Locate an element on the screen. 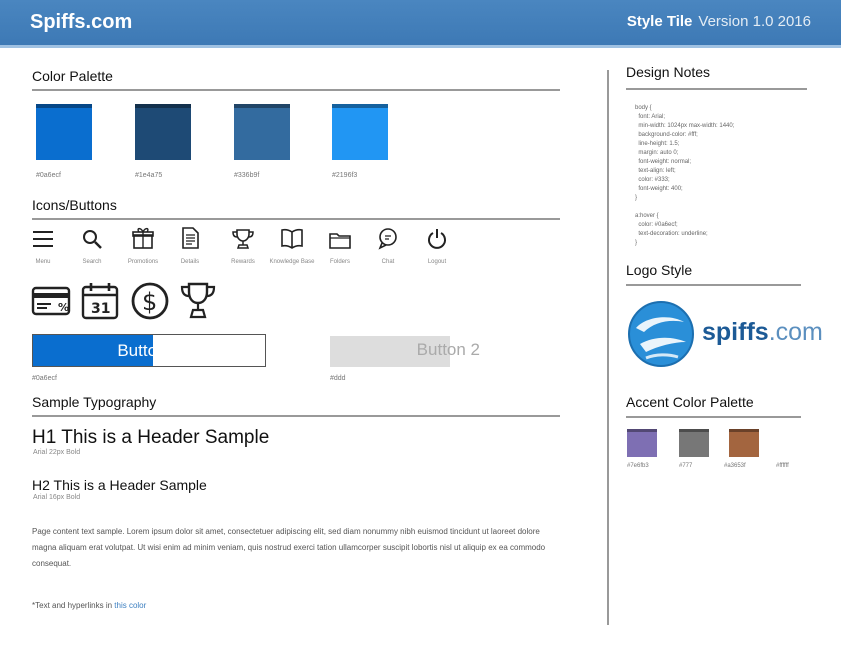  icon-label-promotions: Promotions is located at coordinates (143, 262).